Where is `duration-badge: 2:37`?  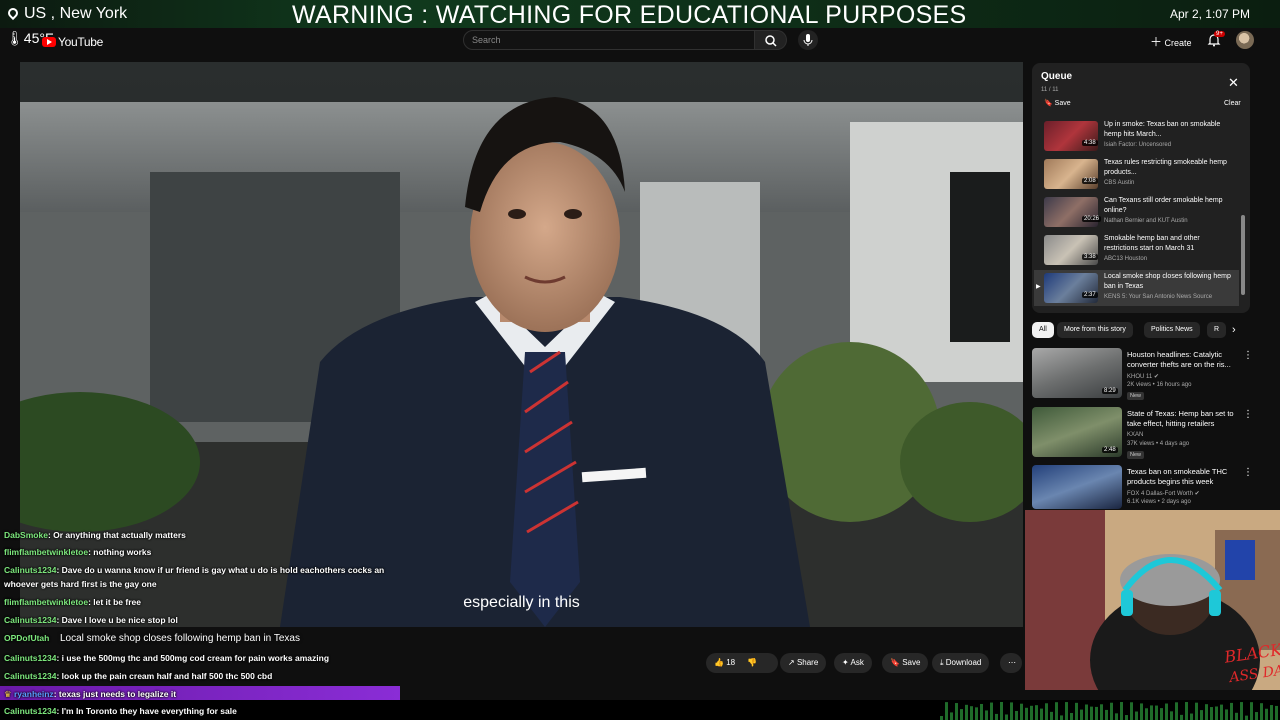 duration-badge: 2:37 is located at coordinates (1090, 295).